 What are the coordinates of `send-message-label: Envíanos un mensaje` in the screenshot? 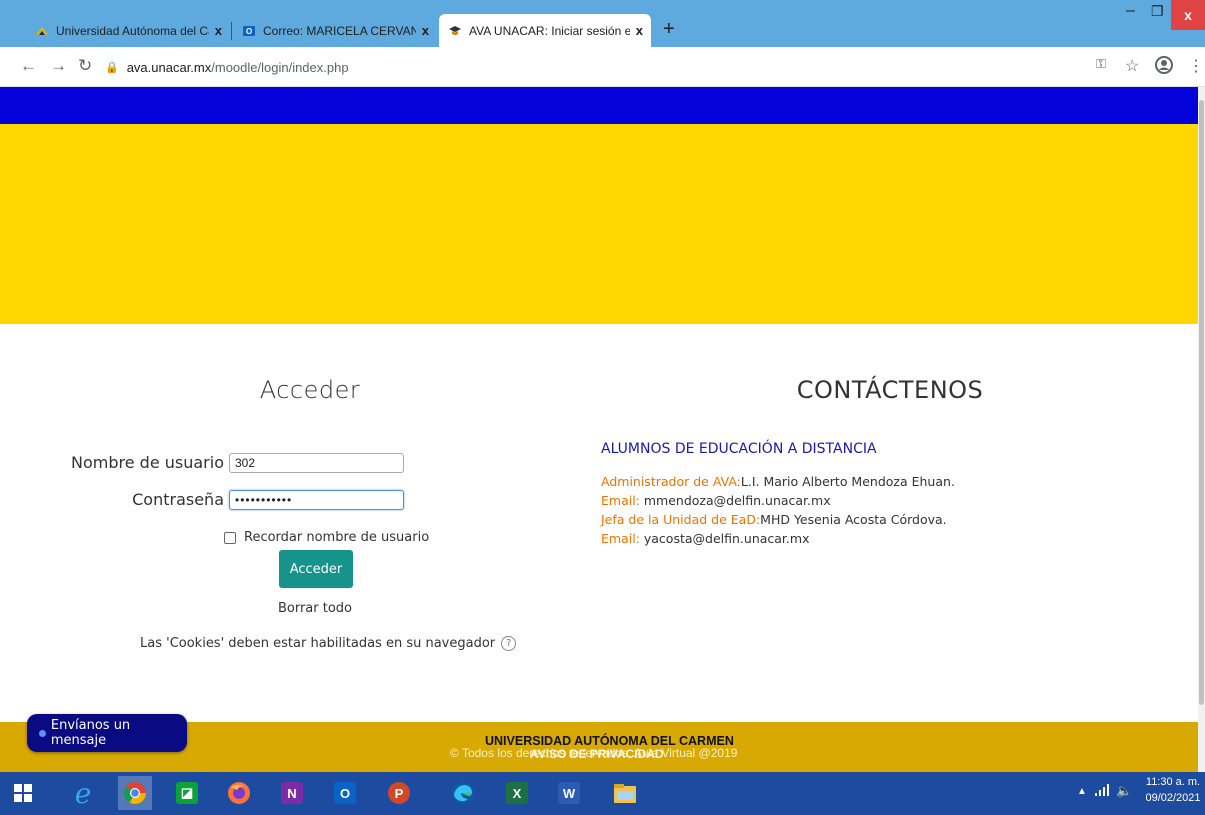 It's located at (90, 733).